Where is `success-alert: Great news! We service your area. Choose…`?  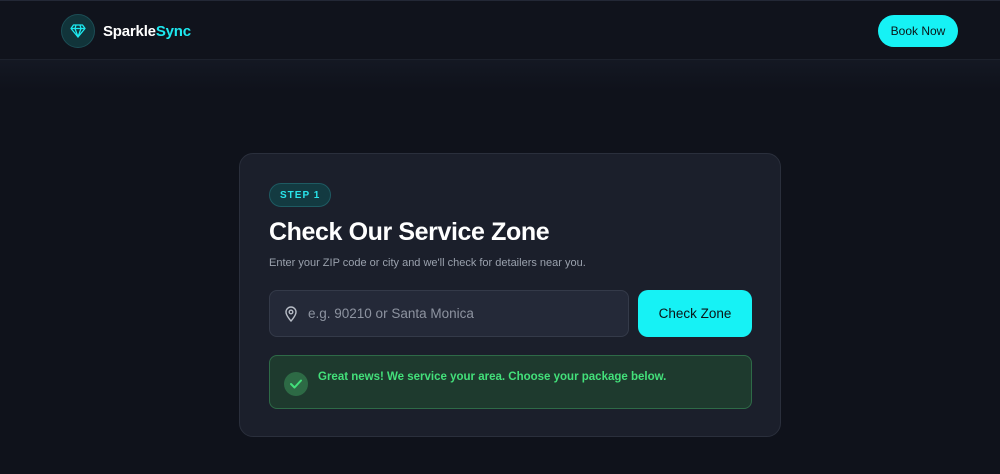
success-alert: Great news! We service your area. Choose… is located at coordinates (510, 382).